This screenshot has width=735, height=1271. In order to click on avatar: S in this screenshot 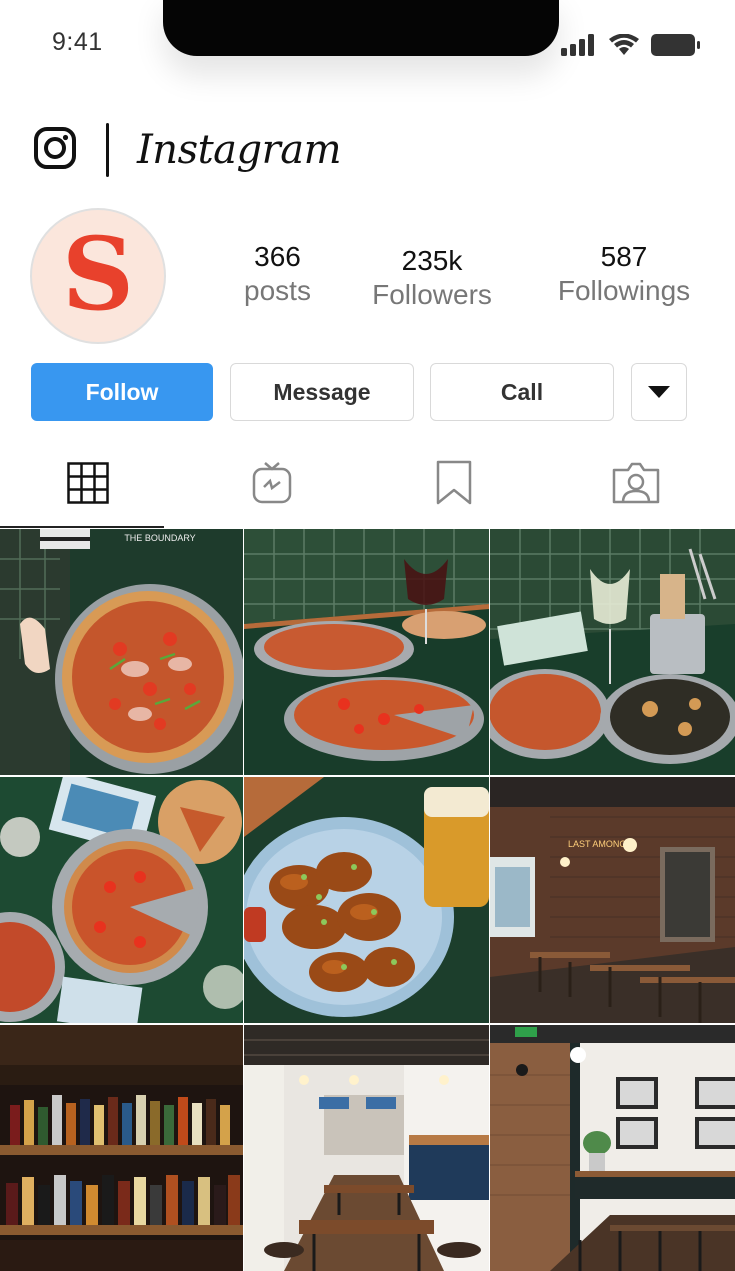, I will do `click(98, 276)`.